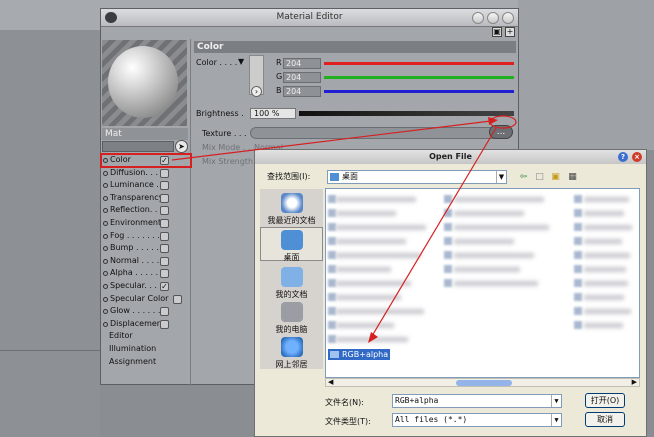 The image size is (654, 437). I want to click on channel-luminance: Luminance . . ., so click(146, 185).